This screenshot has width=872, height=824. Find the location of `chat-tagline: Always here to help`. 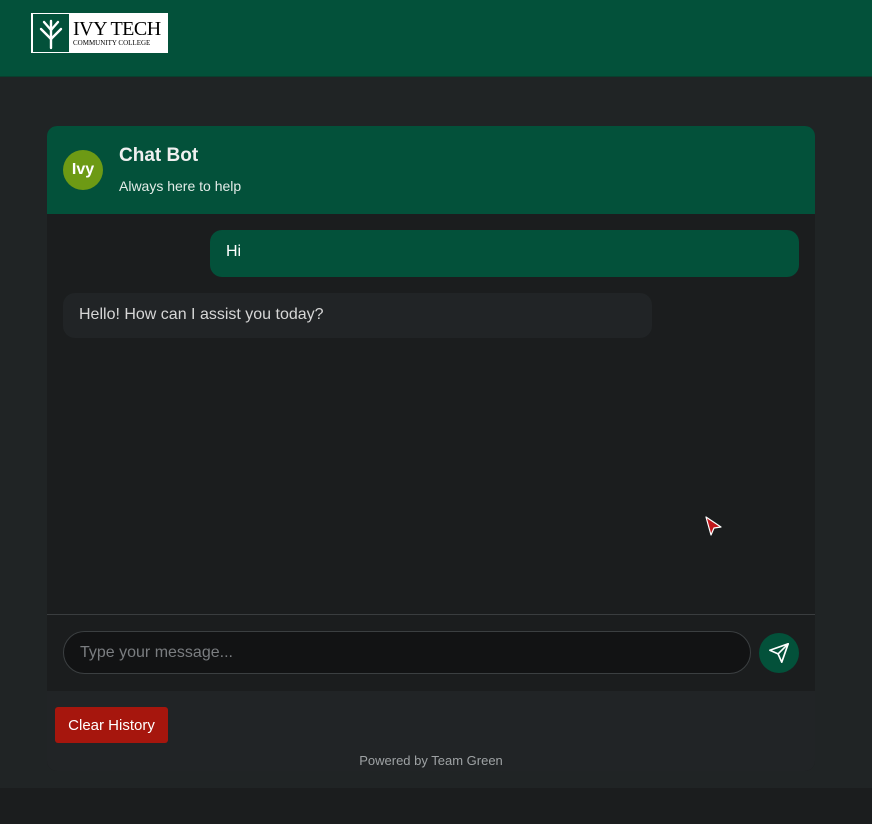

chat-tagline: Always here to help is located at coordinates (180, 186).